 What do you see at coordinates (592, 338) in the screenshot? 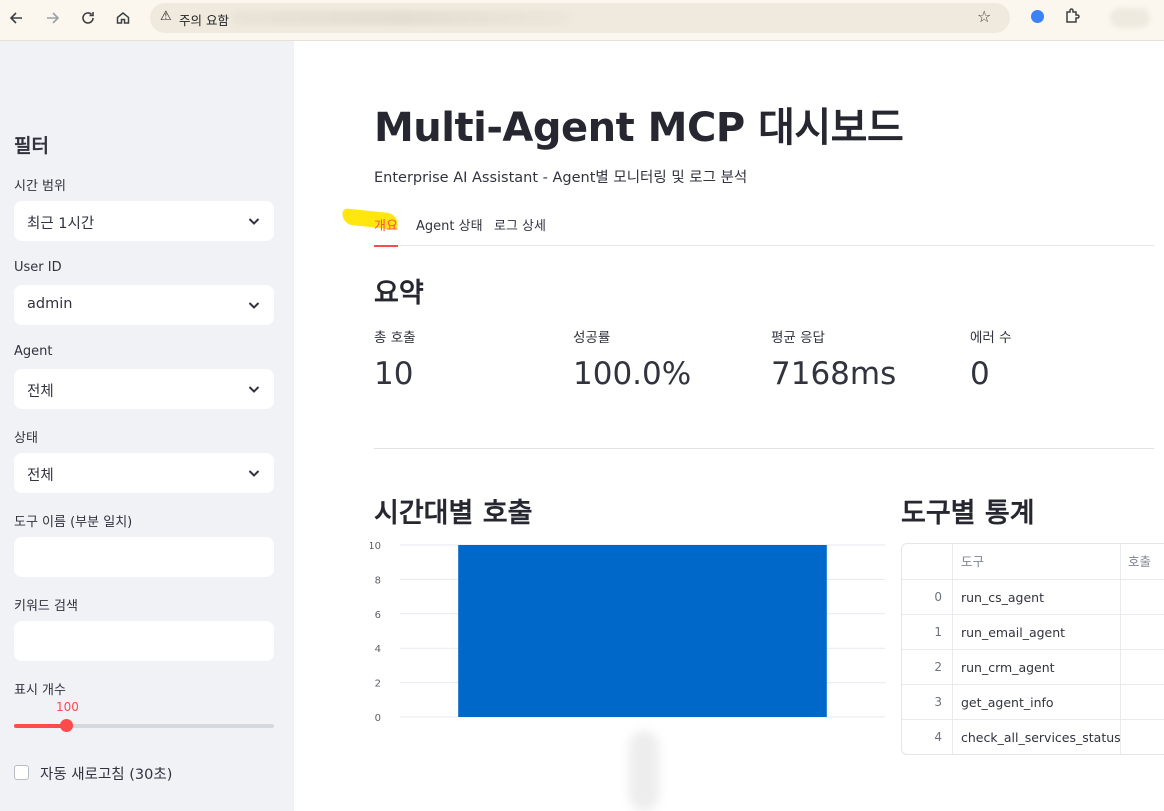
I see `metric-label: 성공률` at bounding box center [592, 338].